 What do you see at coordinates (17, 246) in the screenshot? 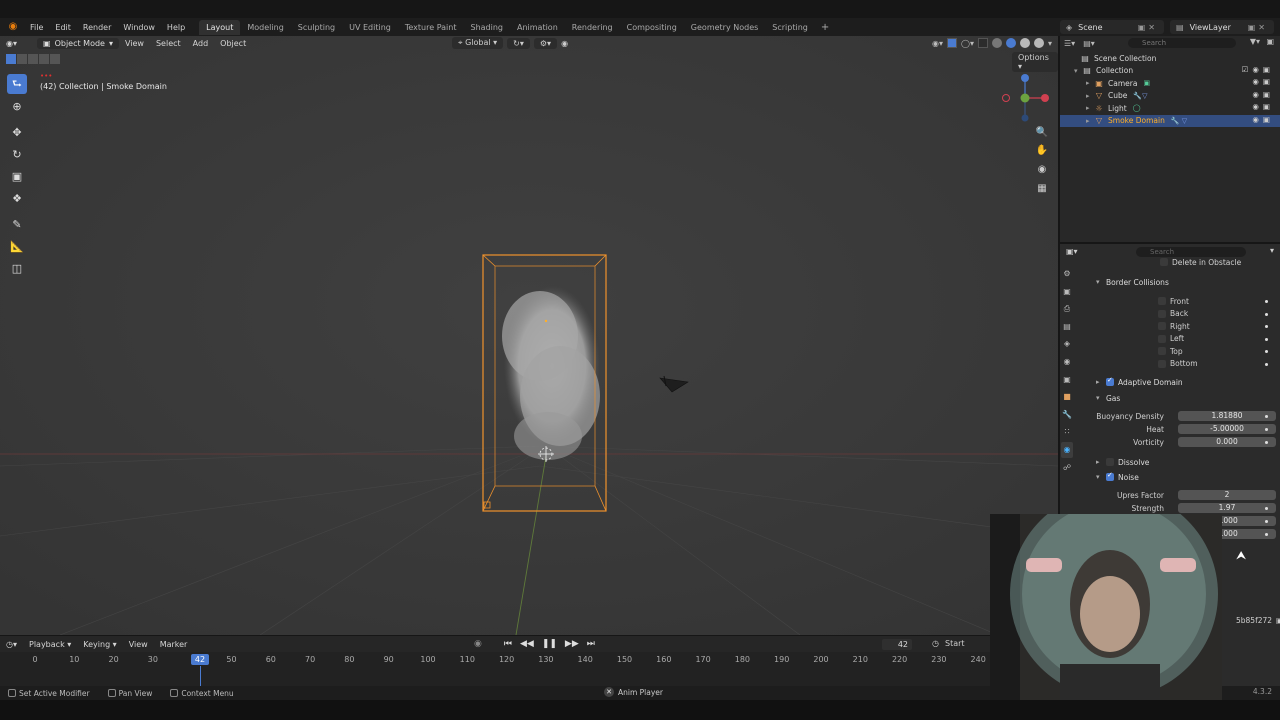
I see `measure-tool-icon: 📐` at bounding box center [17, 246].